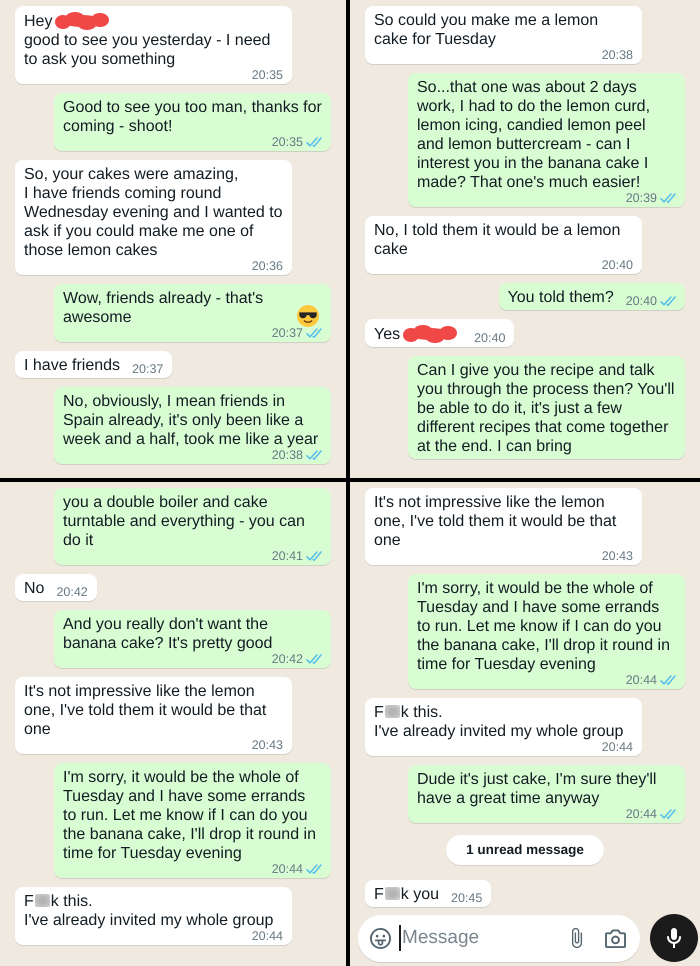 The image size is (700, 966). I want to click on microphone-icon, so click(674, 938).